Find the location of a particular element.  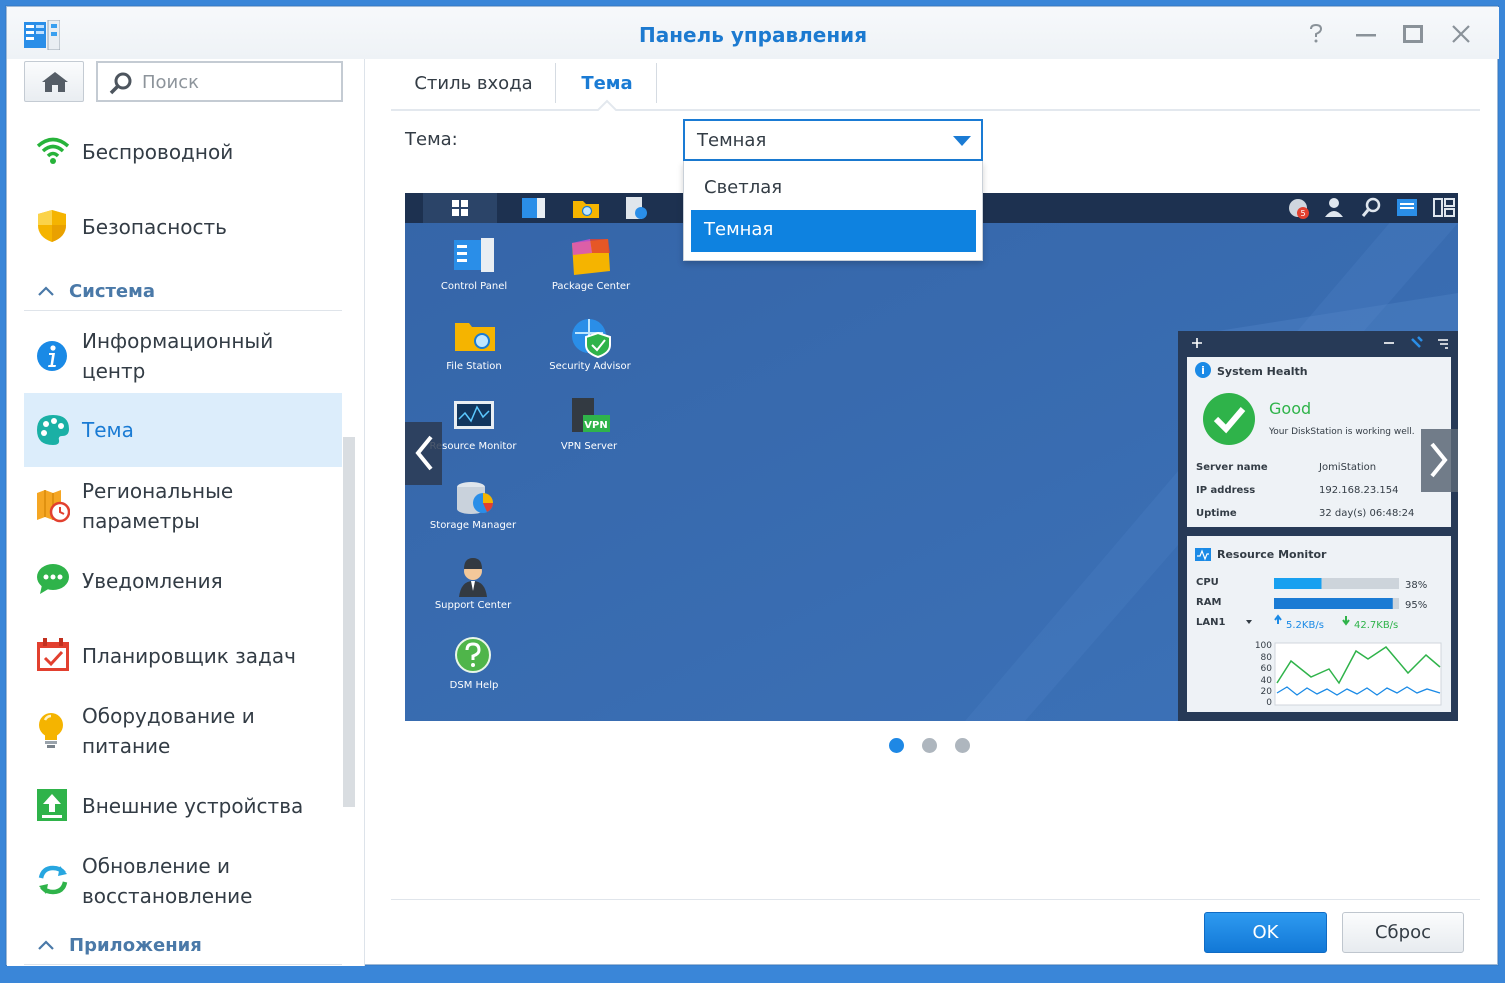

theme-option-dark: Темная is located at coordinates (833, 231).